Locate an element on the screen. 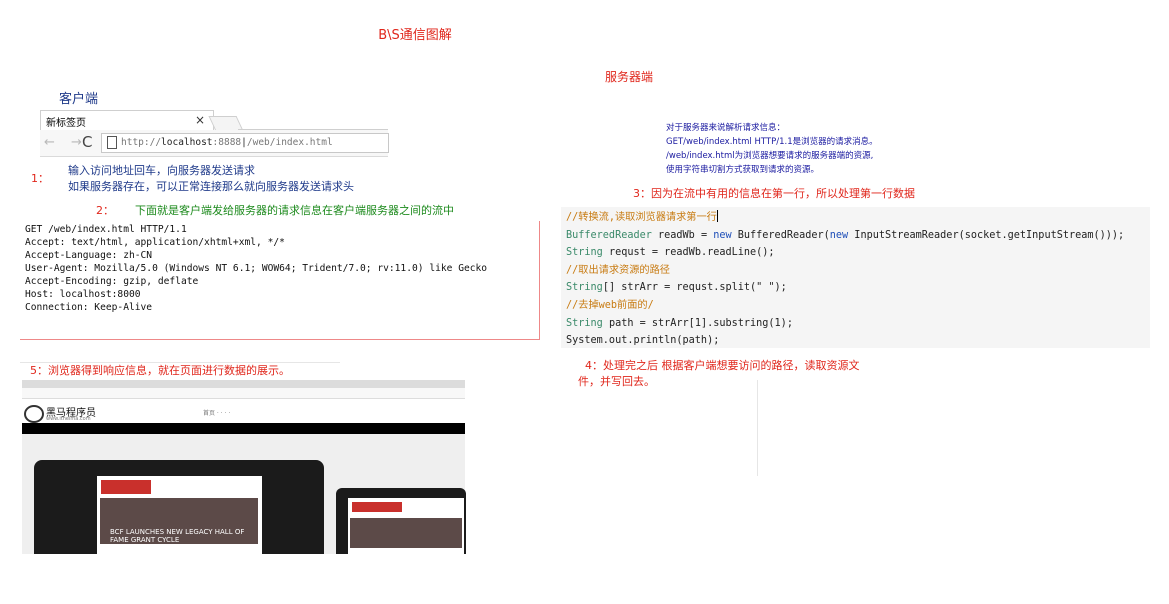 The height and width of the screenshot is (604, 1169). step3-text: 3：因为在流中有用的信息在第一行，所以处理第一行数据 is located at coordinates (774, 193).